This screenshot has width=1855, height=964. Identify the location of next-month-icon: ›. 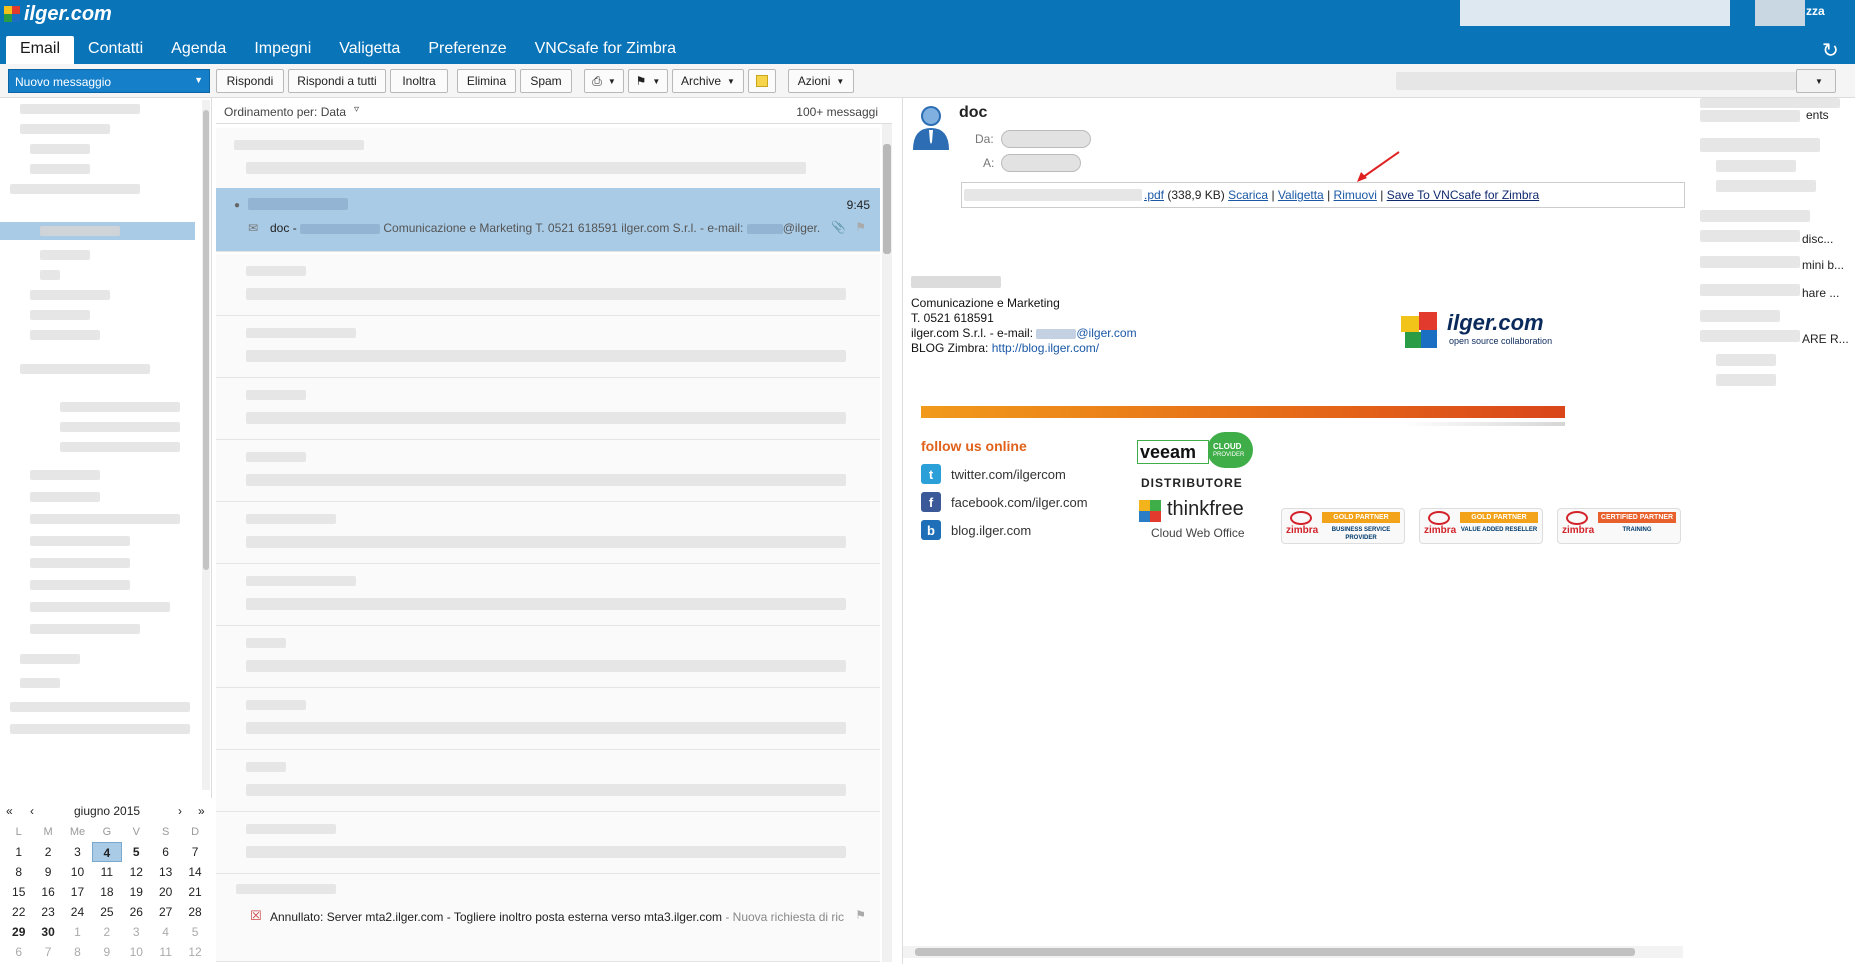
(180, 811).